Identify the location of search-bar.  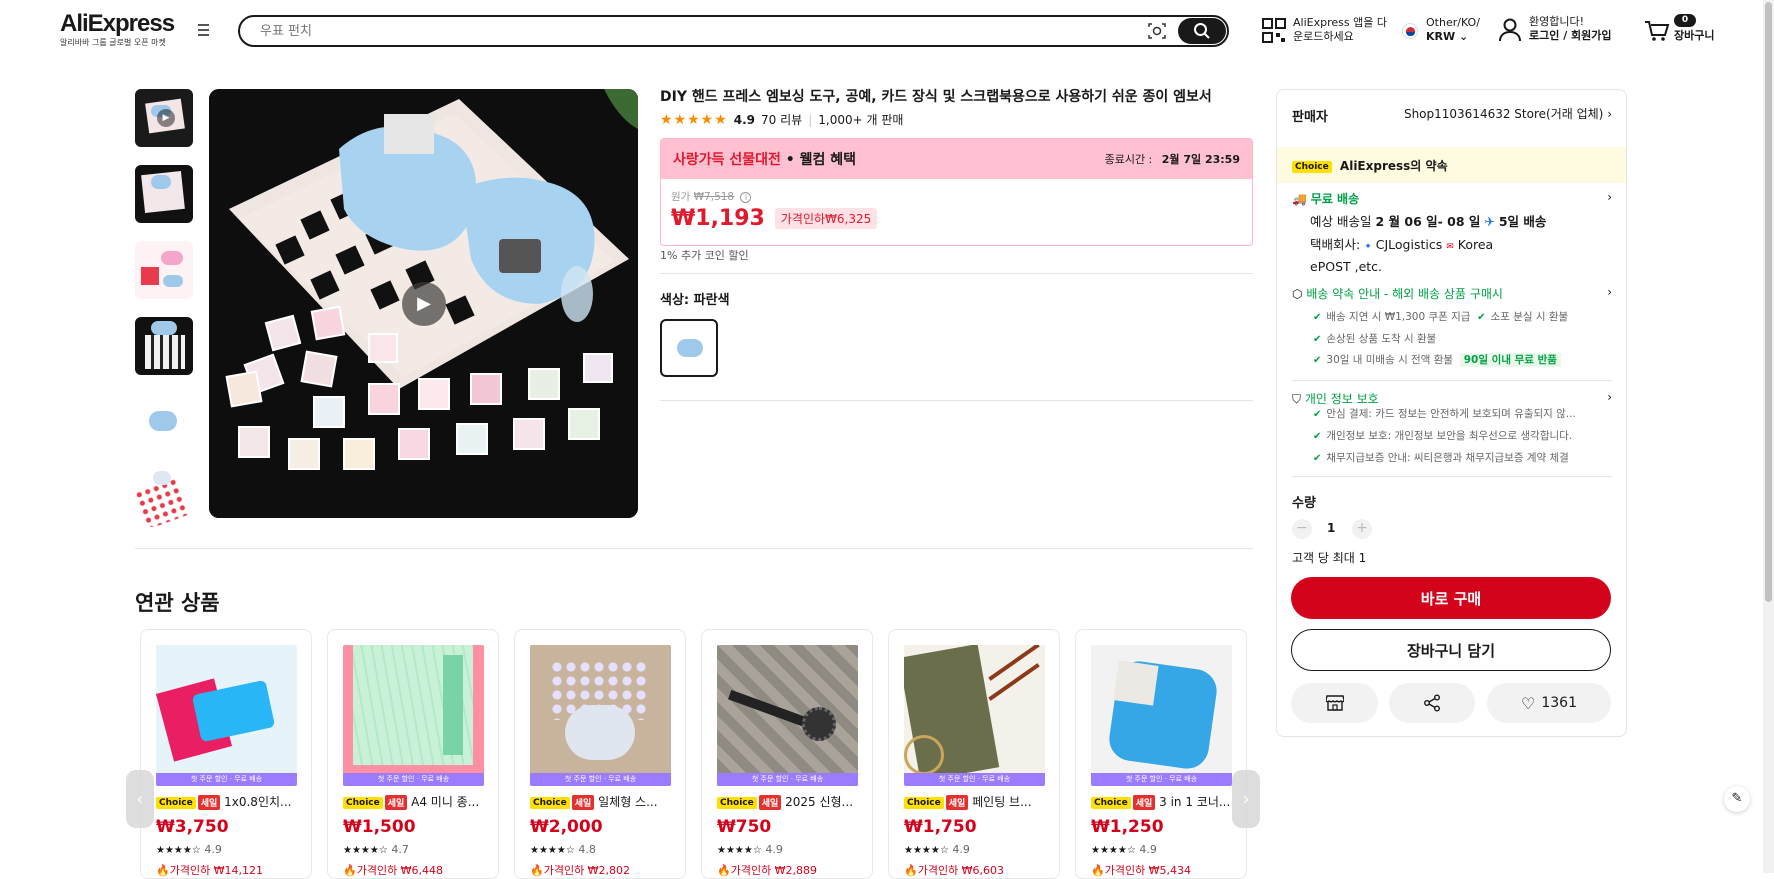
(733, 31).